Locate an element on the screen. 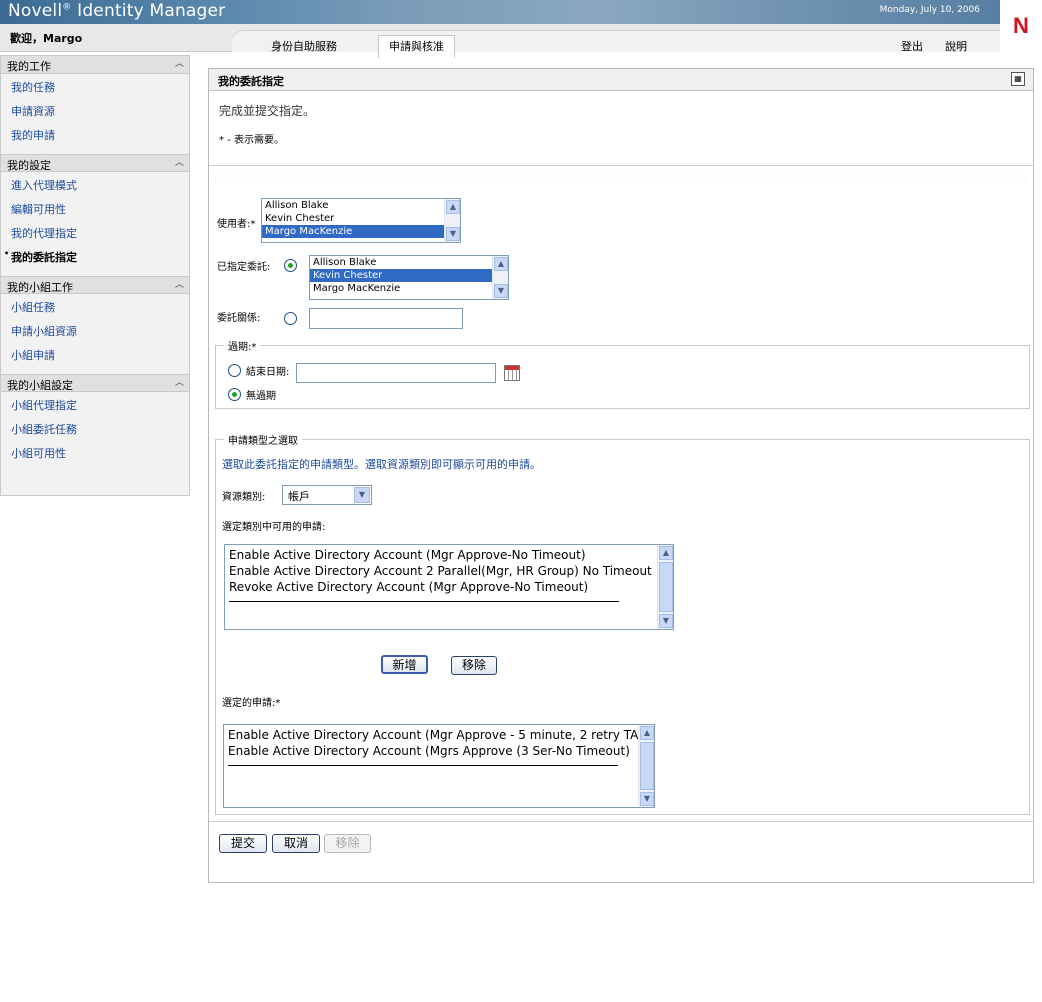 The image size is (1042, 1002). intro-text: 完成並提交指定。 is located at coordinates (267, 111).